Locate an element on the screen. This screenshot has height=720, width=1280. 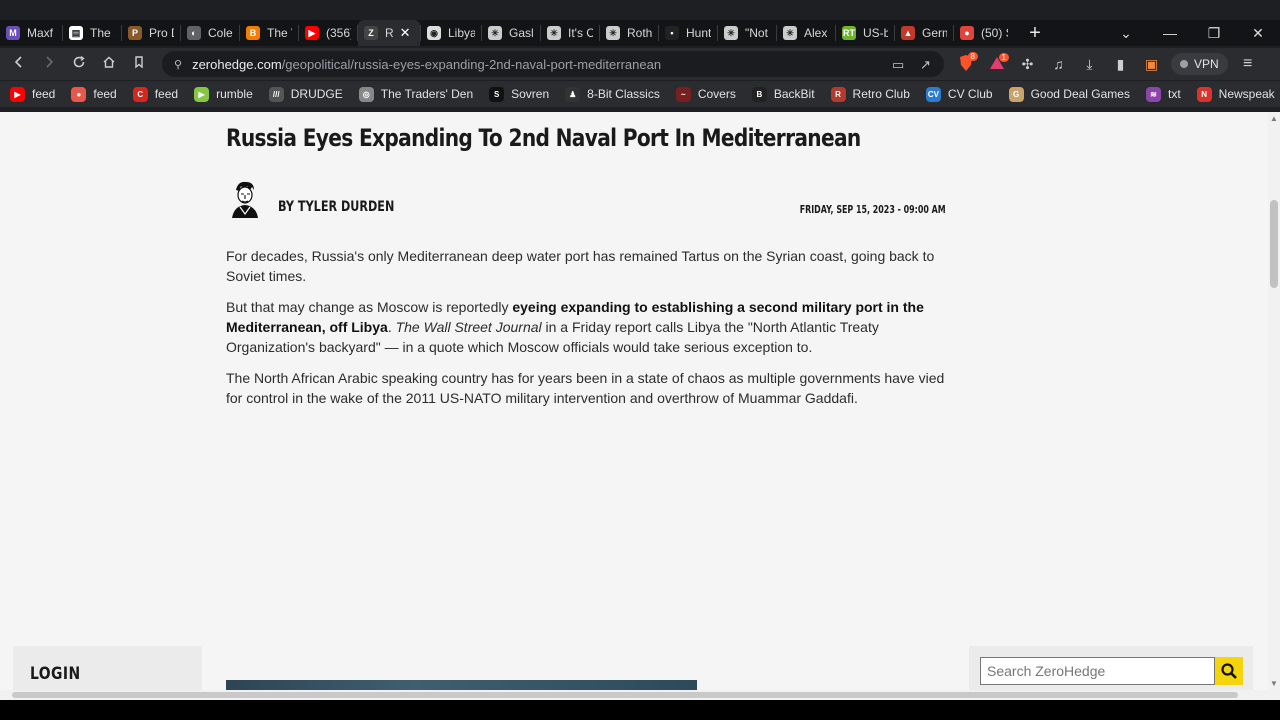
bookmark-item: ~ Covers is located at coordinates (705, 94).